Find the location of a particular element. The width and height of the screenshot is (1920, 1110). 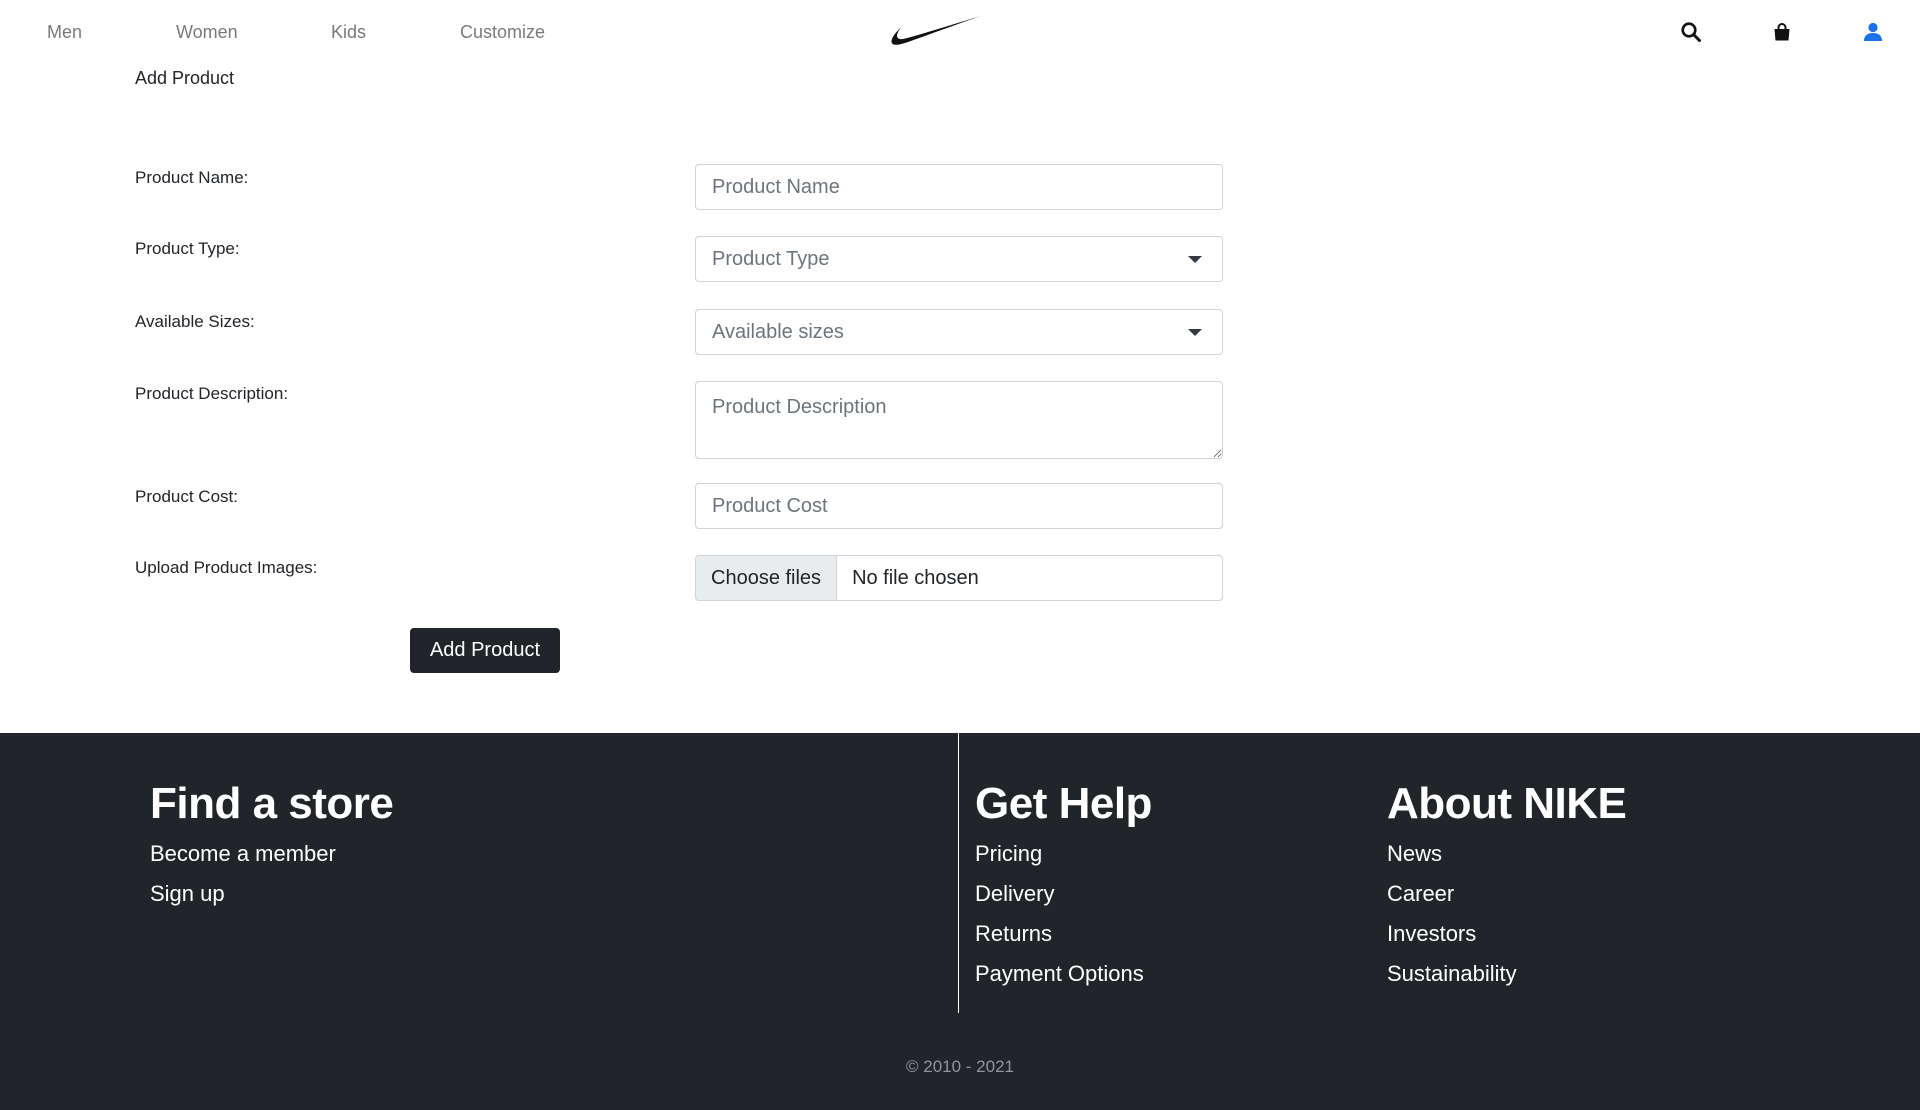

nike-logo is located at coordinates (936, 34).